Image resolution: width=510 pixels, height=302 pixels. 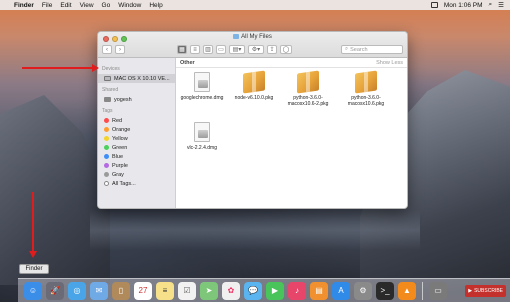 I want to click on file-item: node-v6.10.0.pkg, so click(x=254, y=85).